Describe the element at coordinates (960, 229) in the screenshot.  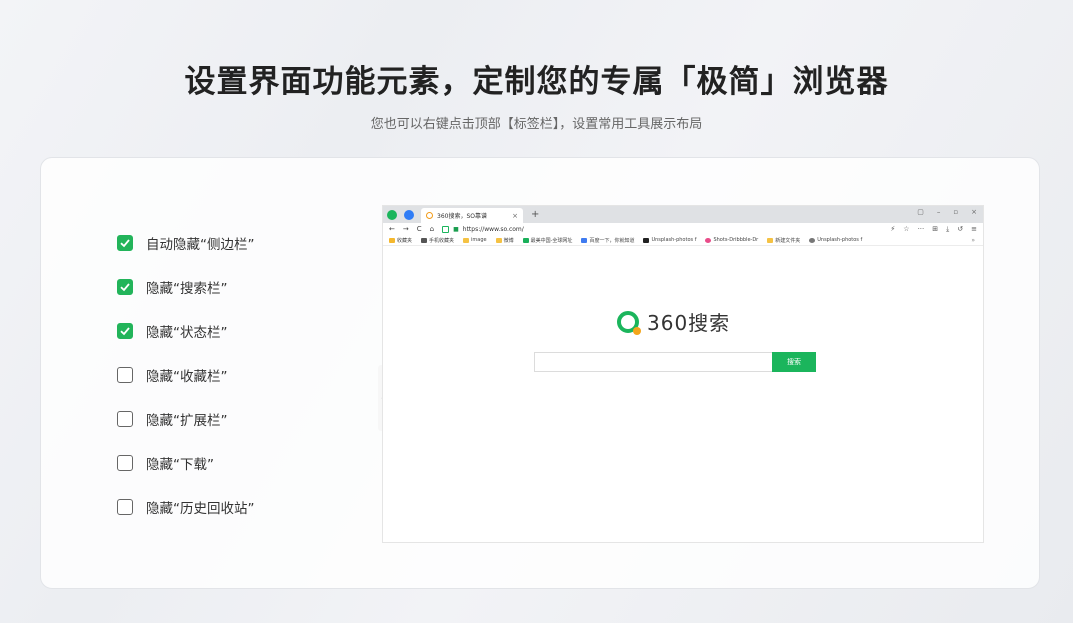
I see `undo-icon: ↺` at that location.